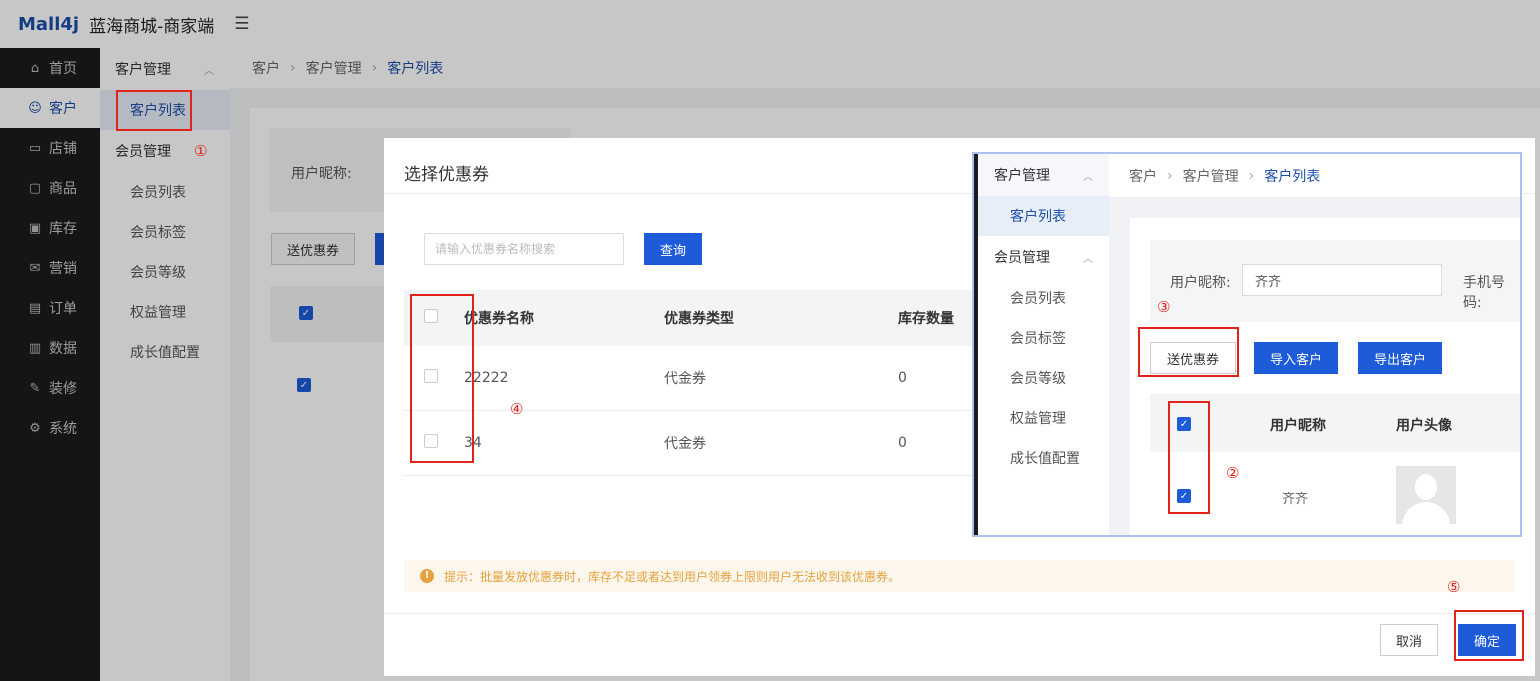 This screenshot has height=681, width=1540. I want to click on nickname-label: 用户昵称:, so click(1200, 283).